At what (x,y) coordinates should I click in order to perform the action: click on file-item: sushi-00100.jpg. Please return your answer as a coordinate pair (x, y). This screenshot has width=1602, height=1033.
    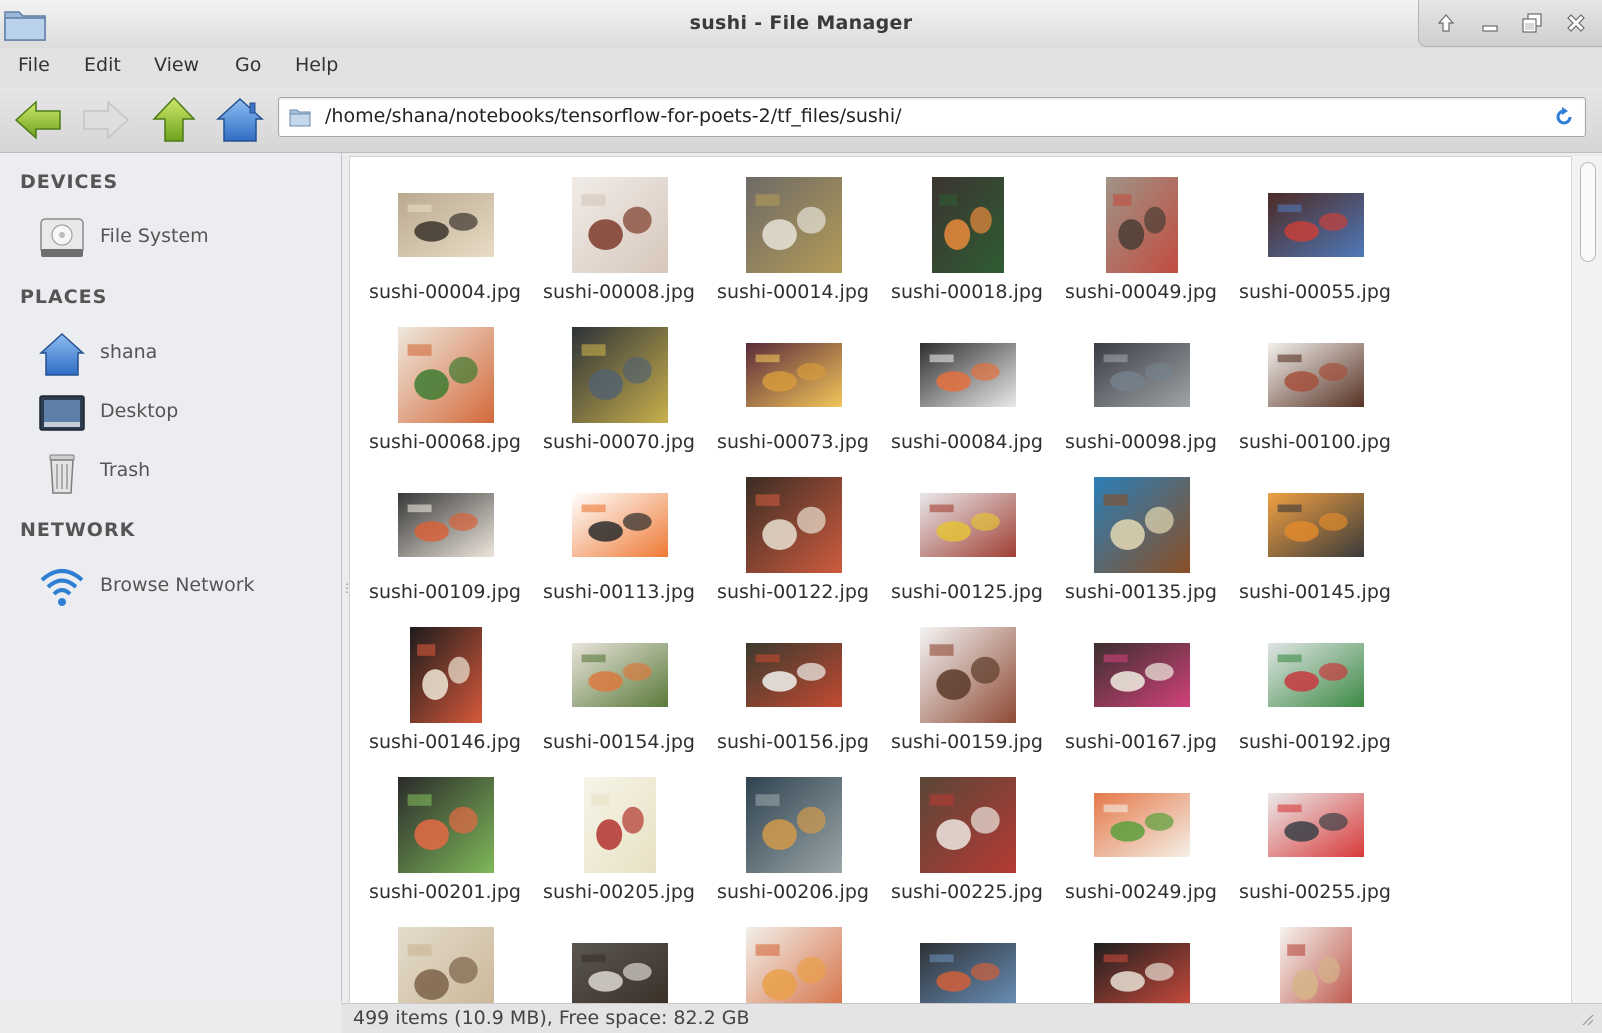
    Looking at the image, I should click on (1315, 394).